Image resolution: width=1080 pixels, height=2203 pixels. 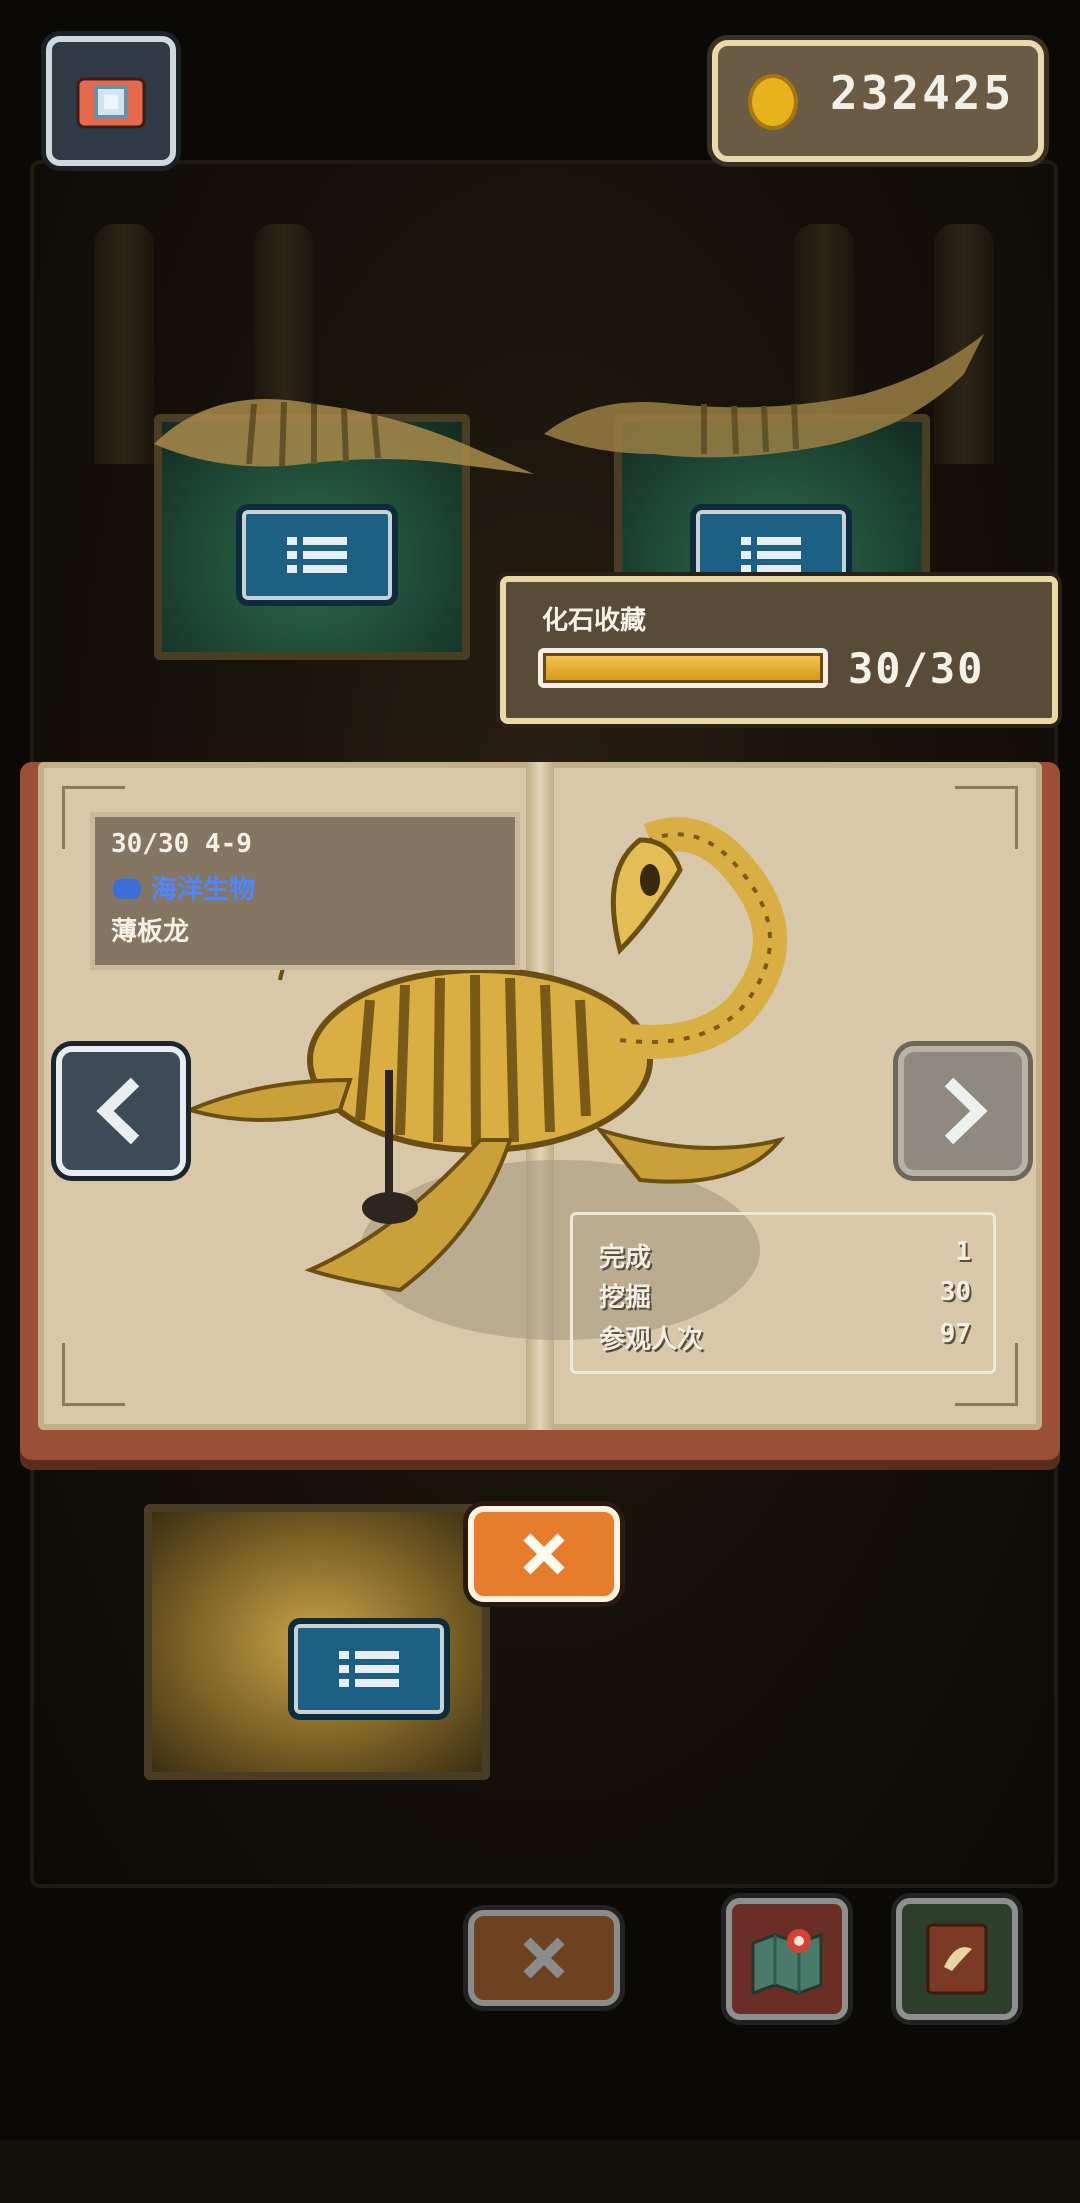 I want to click on stat-dig-label: 挖掘, so click(x=625, y=1298).